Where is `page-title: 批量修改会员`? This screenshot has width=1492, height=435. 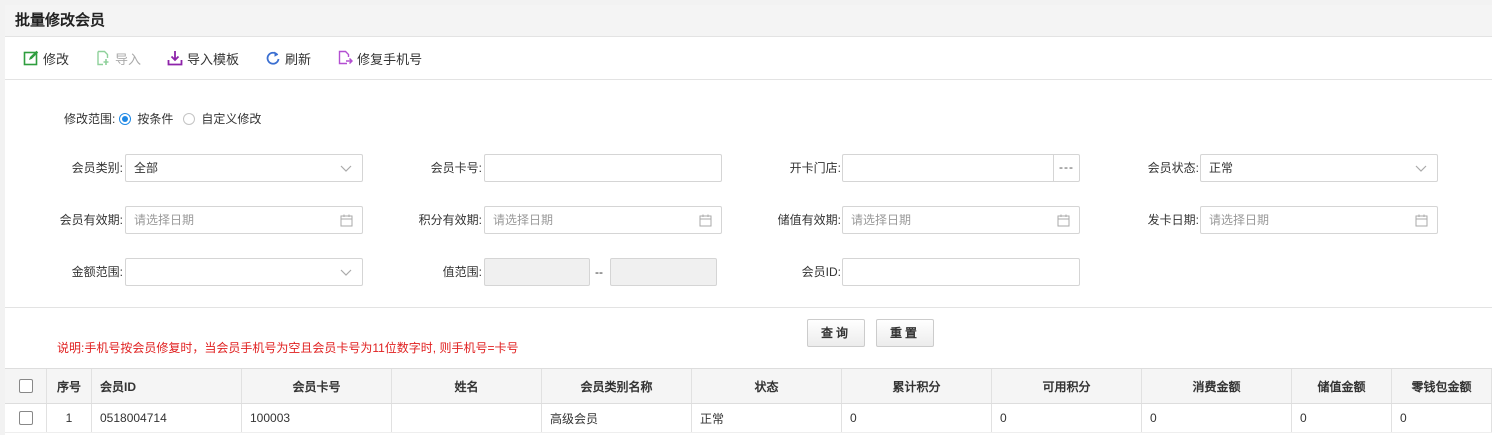
page-title: 批量修改会员 is located at coordinates (60, 20).